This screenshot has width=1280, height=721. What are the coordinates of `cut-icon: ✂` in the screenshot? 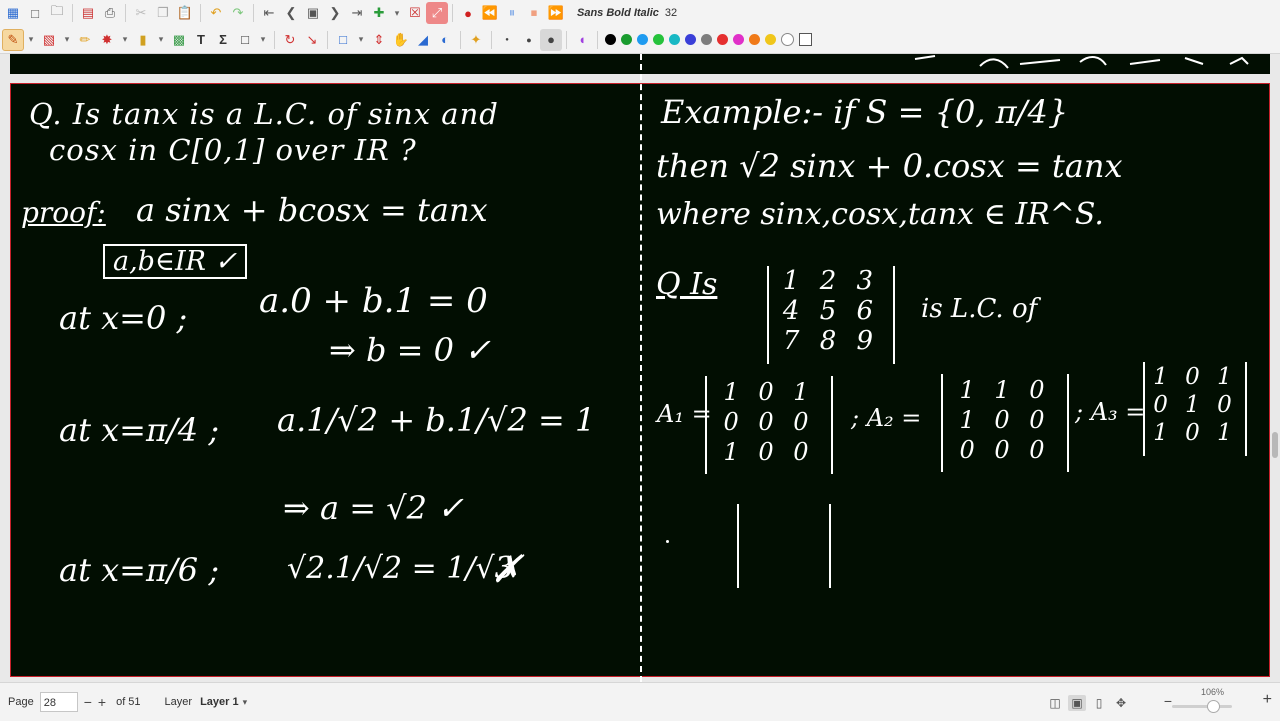 It's located at (141, 13).